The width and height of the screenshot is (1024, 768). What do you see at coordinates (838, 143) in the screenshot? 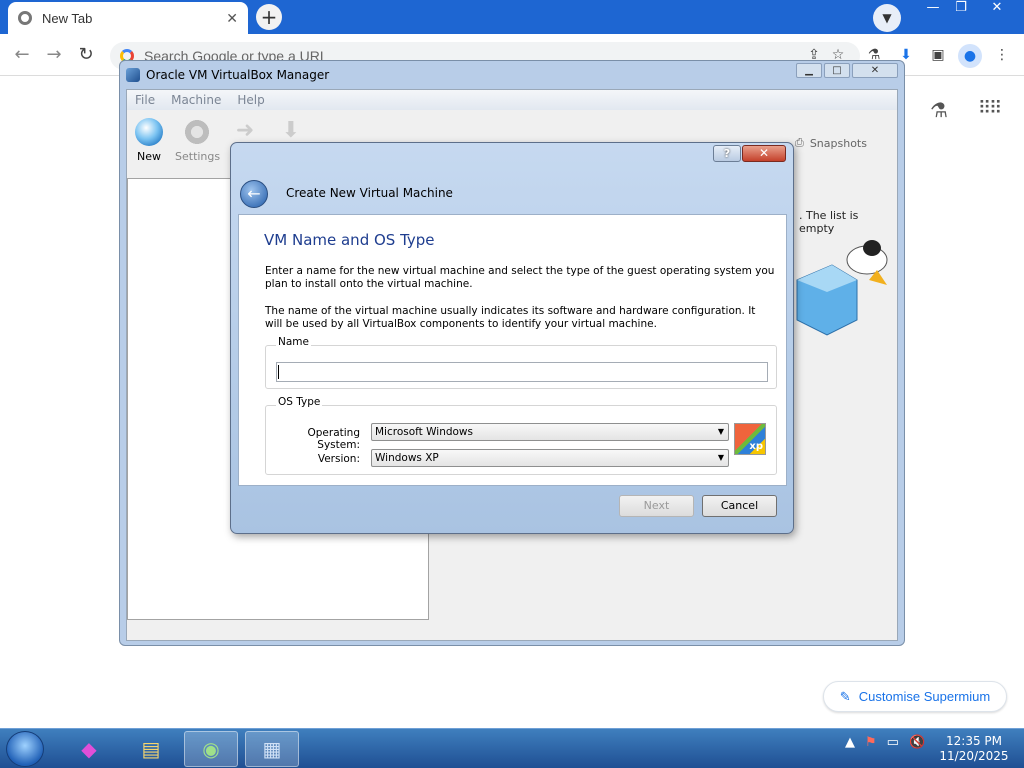
I see `snapshots-label: Snapshots` at bounding box center [838, 143].